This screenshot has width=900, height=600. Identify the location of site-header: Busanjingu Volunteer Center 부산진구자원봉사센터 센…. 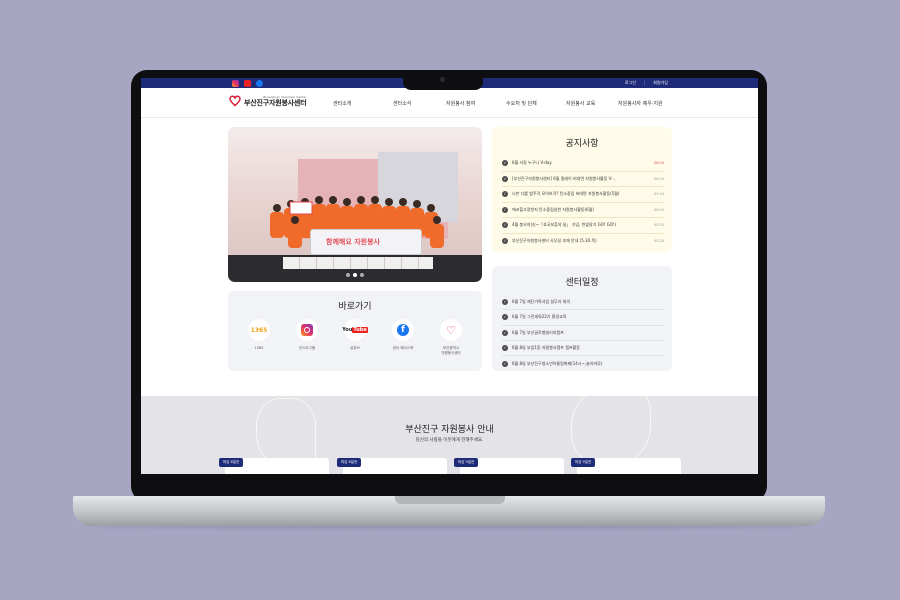
(449, 103).